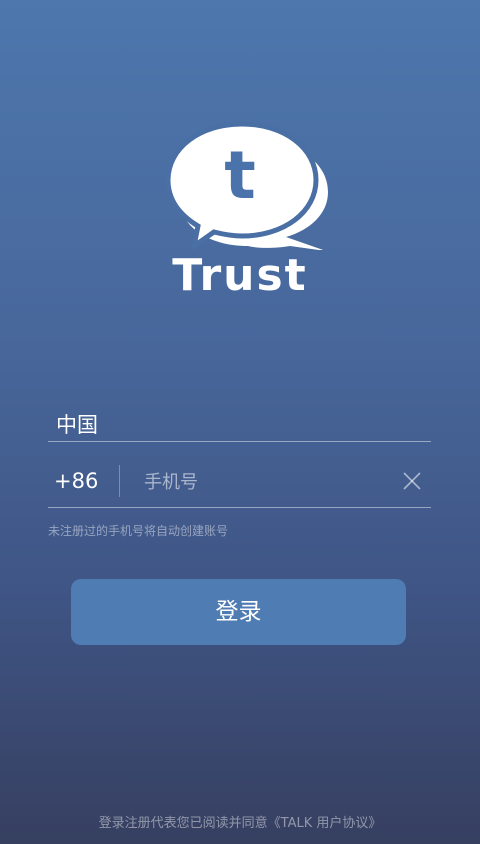 Image resolution: width=480 pixels, height=844 pixels. Describe the element at coordinates (264, 482) in the screenshot. I see `phone-input` at that location.